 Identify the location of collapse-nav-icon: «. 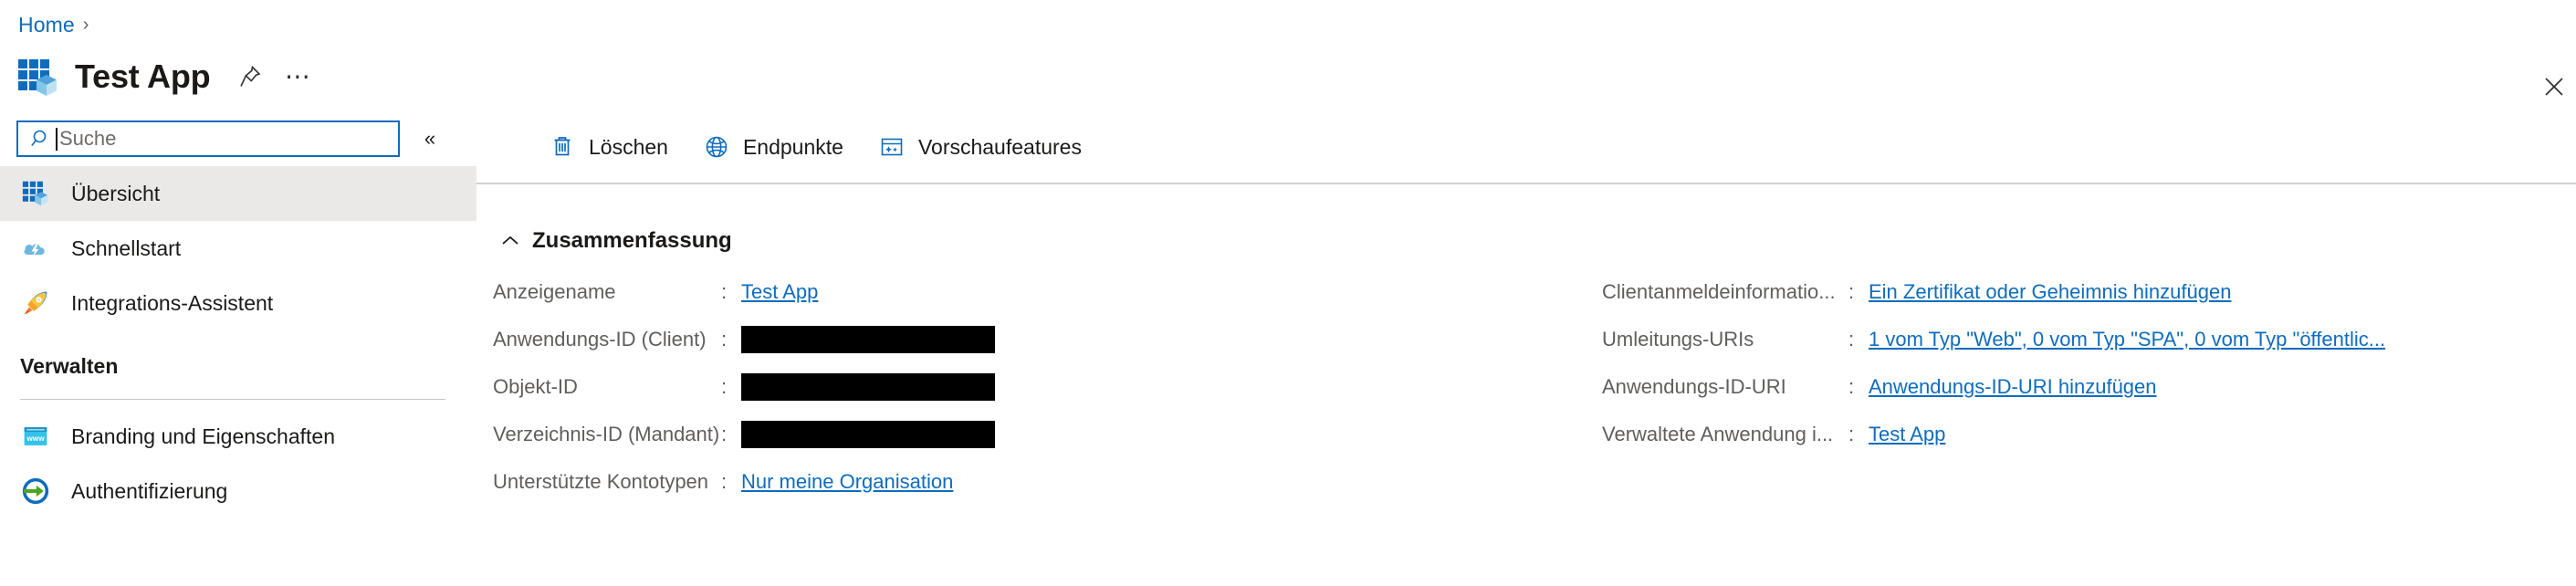
(430, 139).